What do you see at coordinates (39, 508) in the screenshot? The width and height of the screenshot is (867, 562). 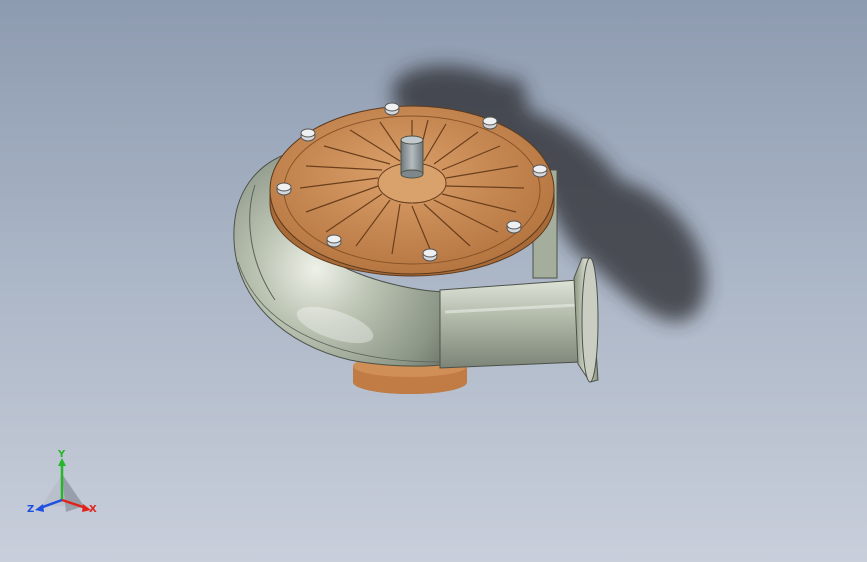 I see `z-axis-arrow-icon` at bounding box center [39, 508].